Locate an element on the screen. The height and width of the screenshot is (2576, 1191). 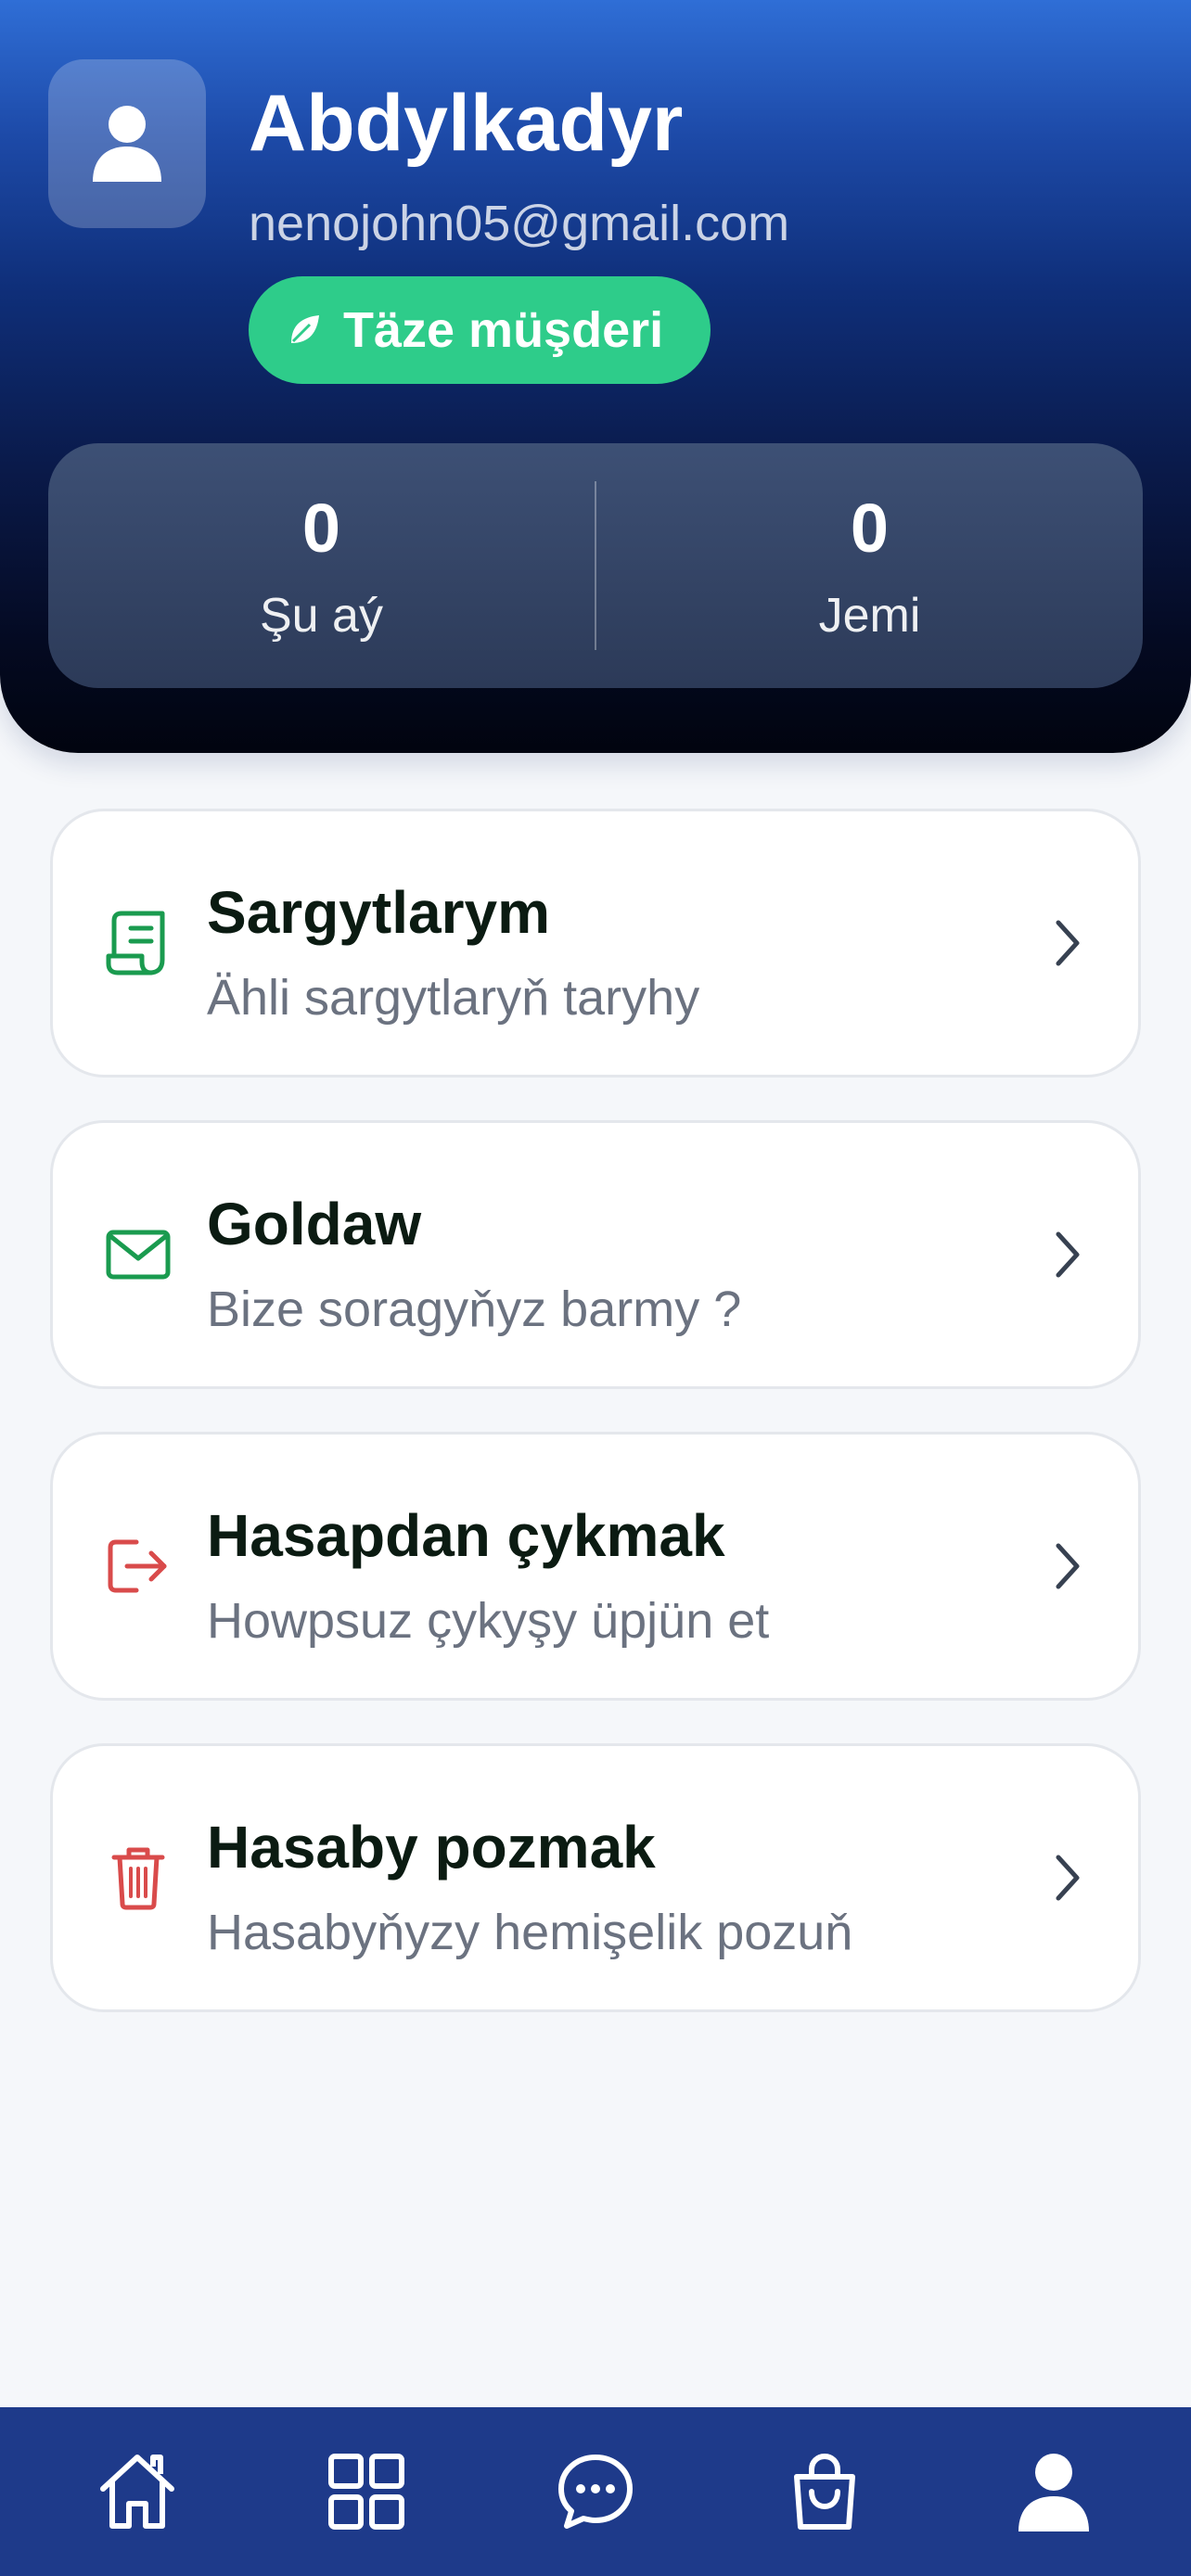
menu-item-logout: Hasapdan çykmak Howpsuz çykyşy üpjün et is located at coordinates (595, 1566).